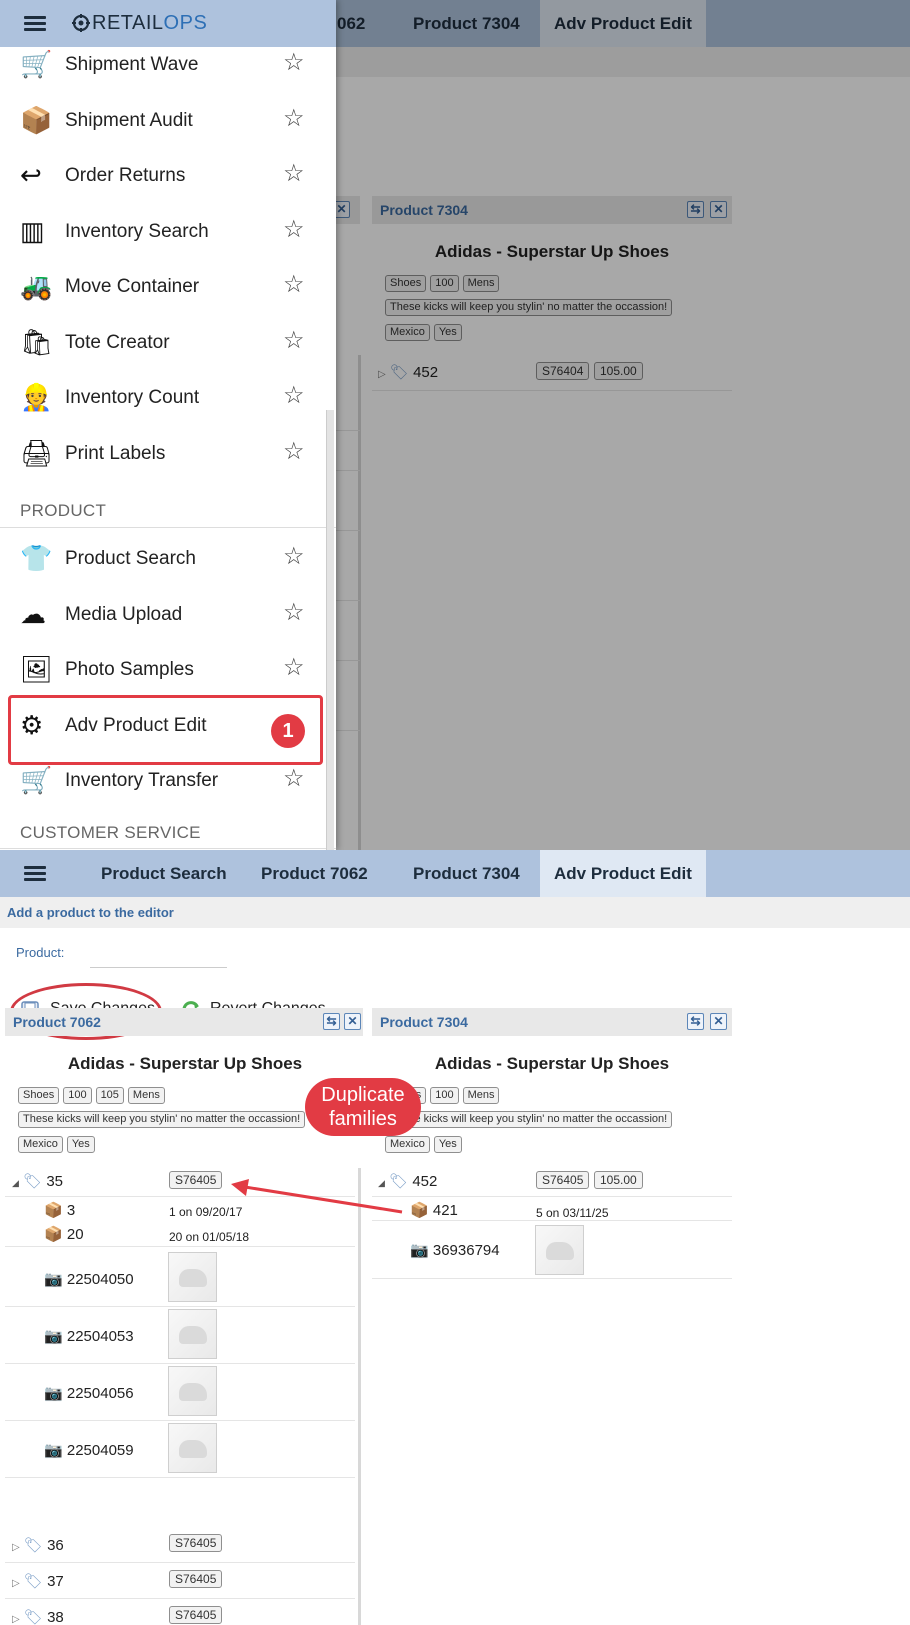 The height and width of the screenshot is (1625, 910). Describe the element at coordinates (185, 23) in the screenshot. I see `logo-text-accent: OPS` at that location.